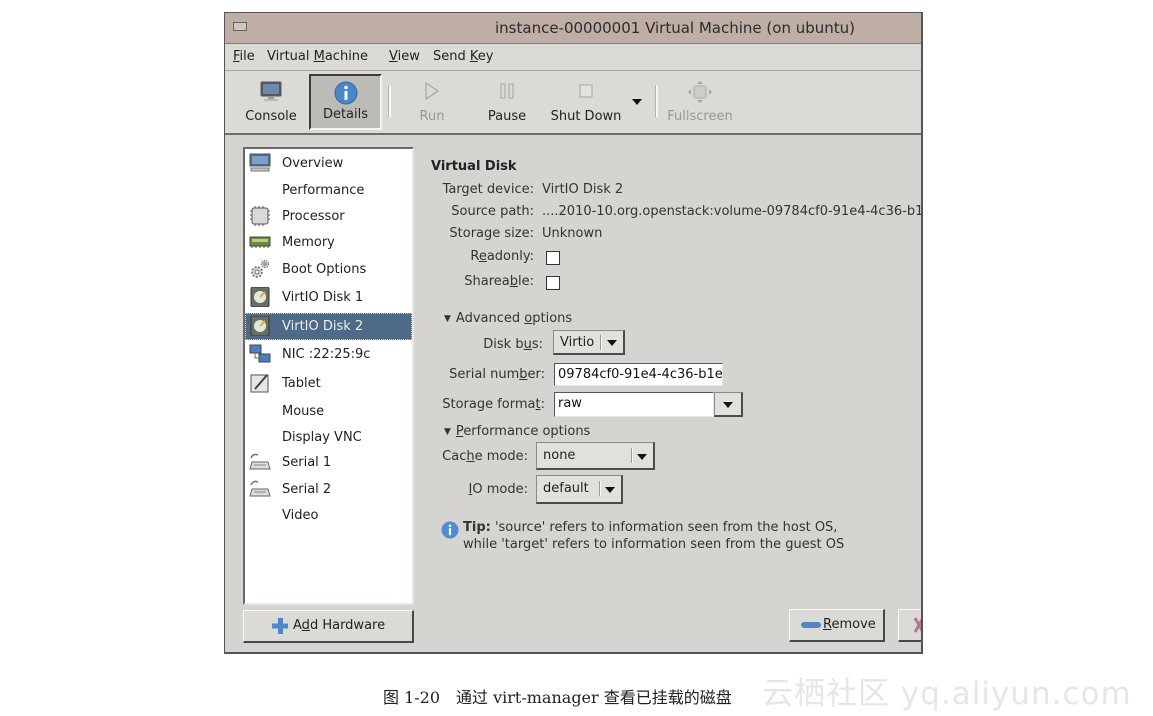  Describe the element at coordinates (328, 163) in the screenshot. I see `sidebar-item-overview: Overview` at that location.